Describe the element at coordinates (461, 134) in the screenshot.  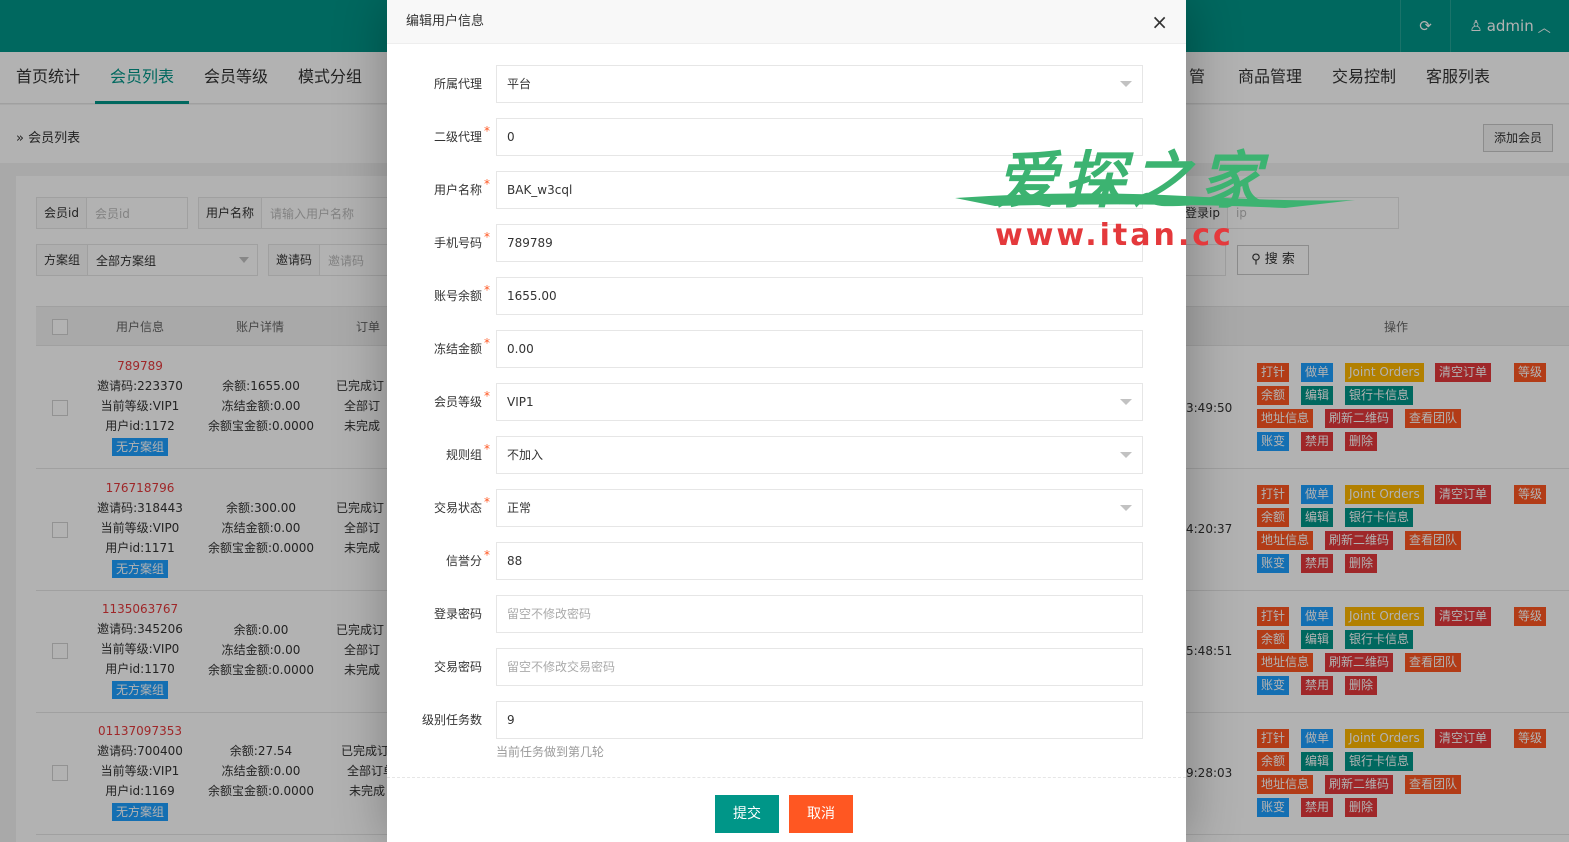
I see `sub-agent-label: 二级代理 *` at that location.